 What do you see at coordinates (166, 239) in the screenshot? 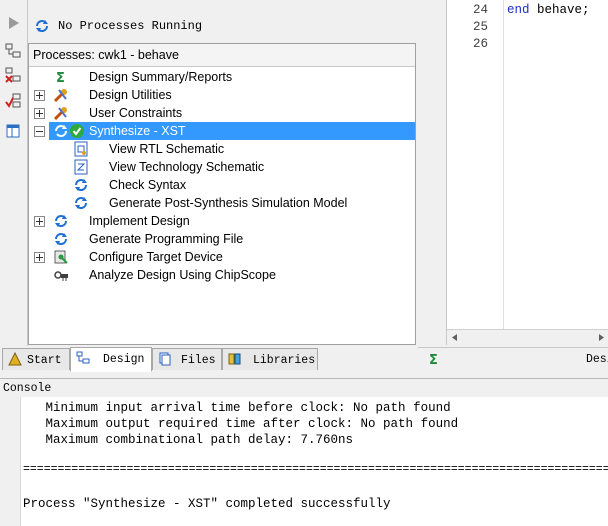
I see `process-label: Generate Programming File` at bounding box center [166, 239].